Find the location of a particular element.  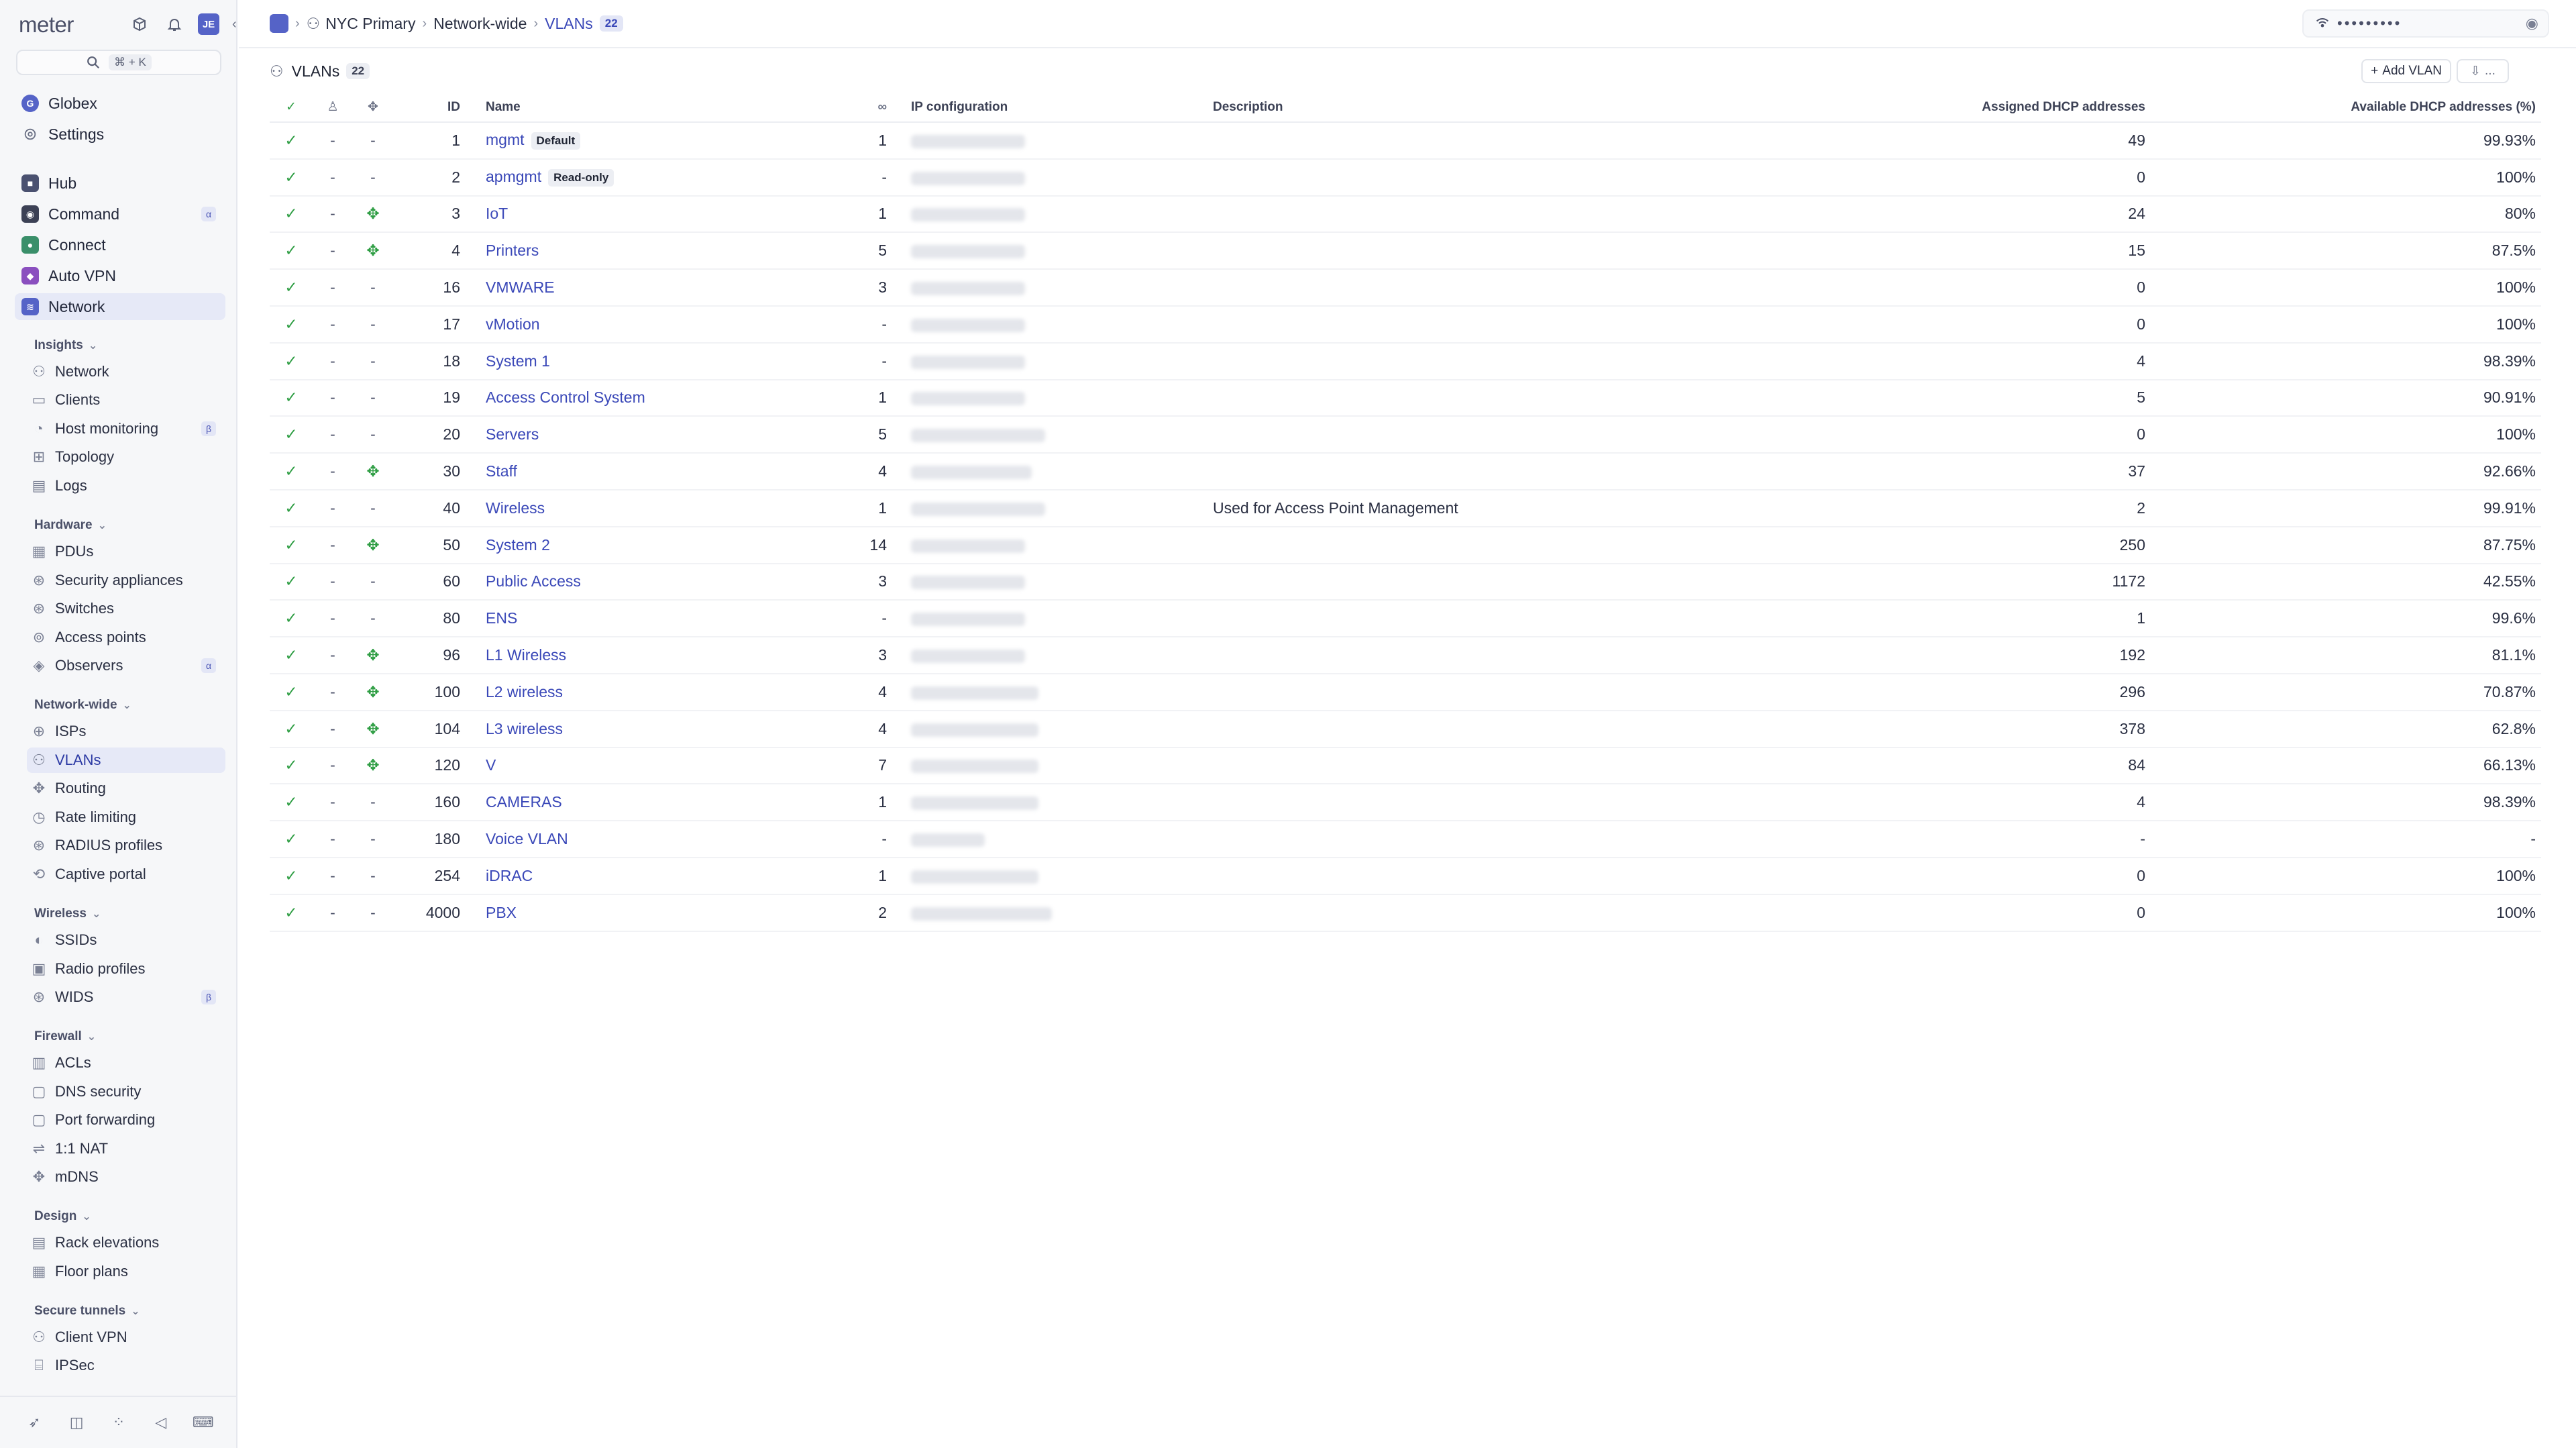

vlan-name-link: Printers is located at coordinates (512, 250).